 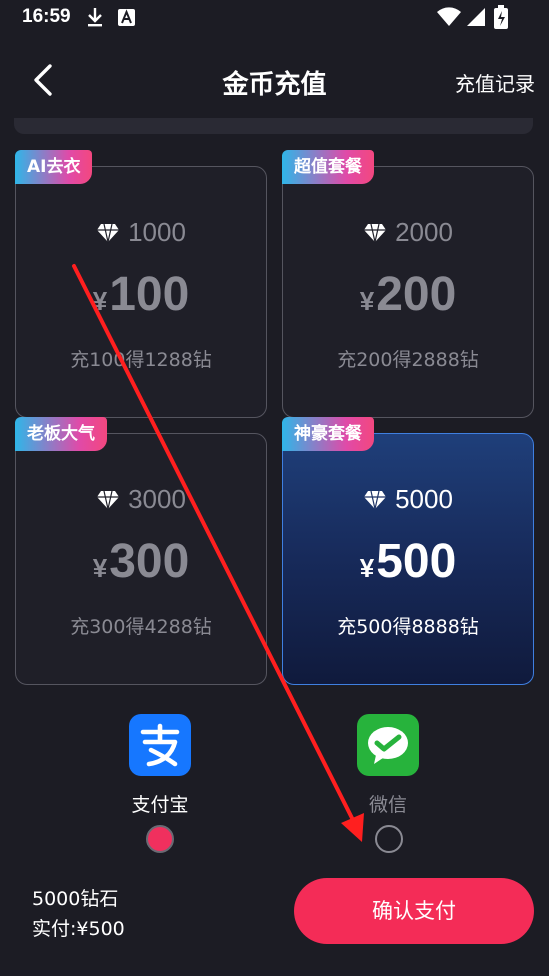 I want to click on wifi-icon, so click(x=449, y=19).